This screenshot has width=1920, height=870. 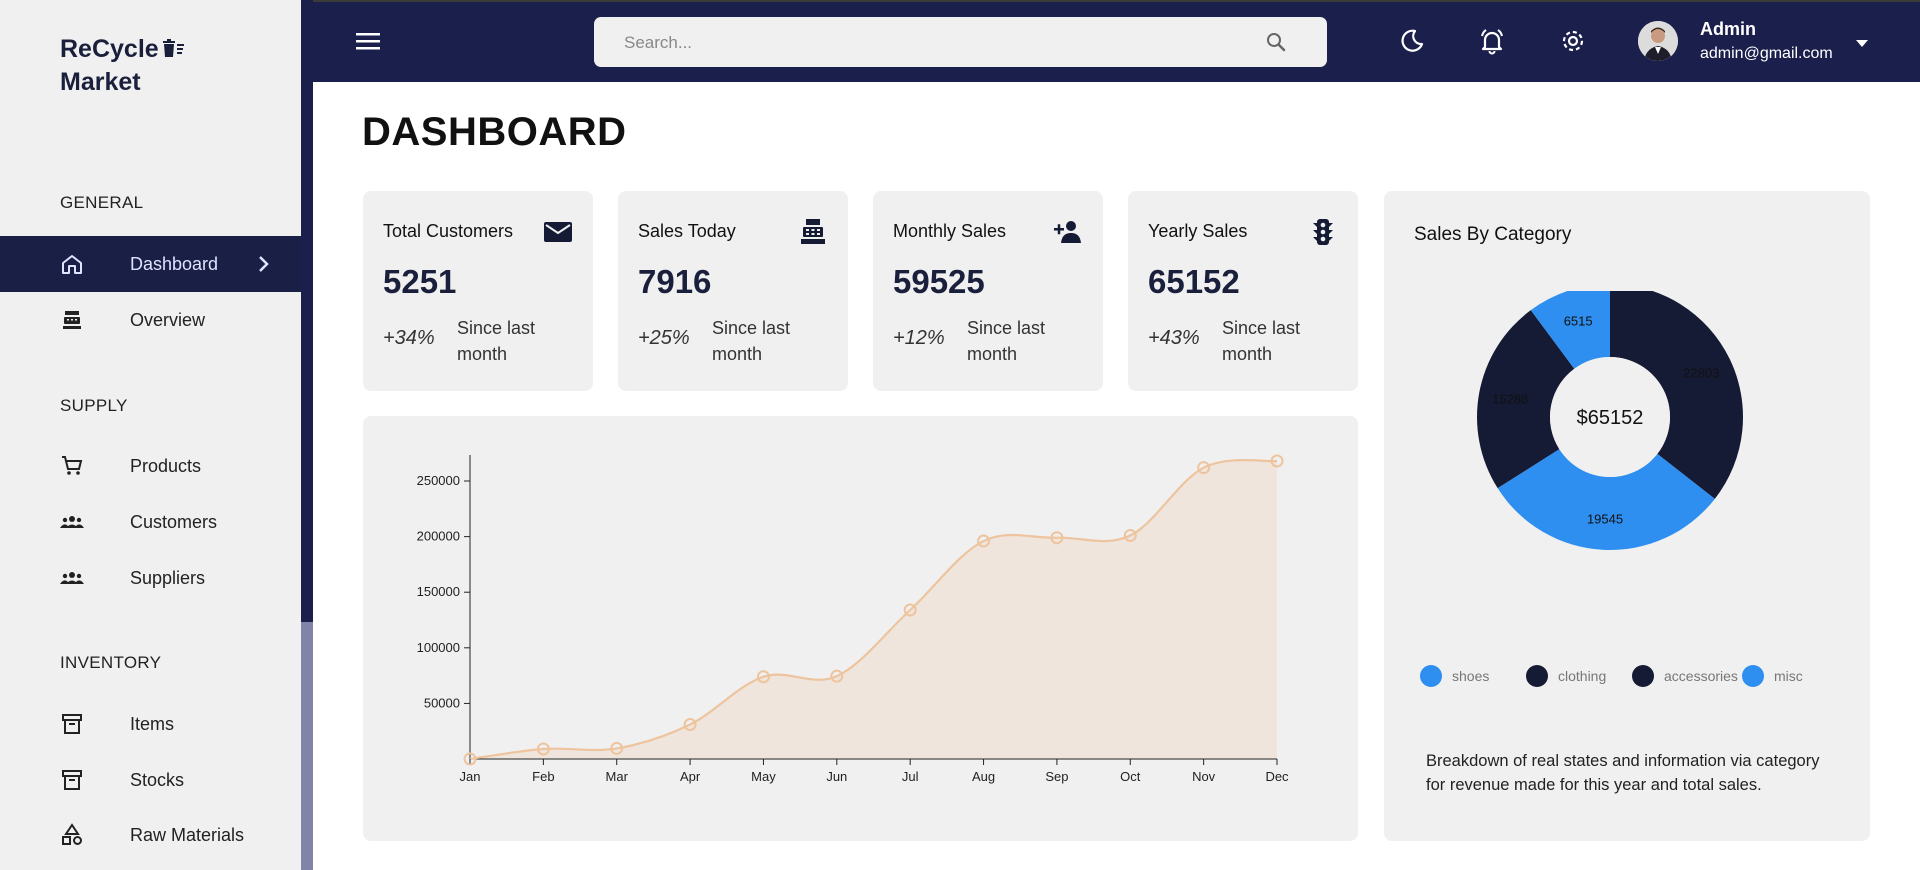 I want to click on y-tick-label: 150000, so click(x=438, y=591).